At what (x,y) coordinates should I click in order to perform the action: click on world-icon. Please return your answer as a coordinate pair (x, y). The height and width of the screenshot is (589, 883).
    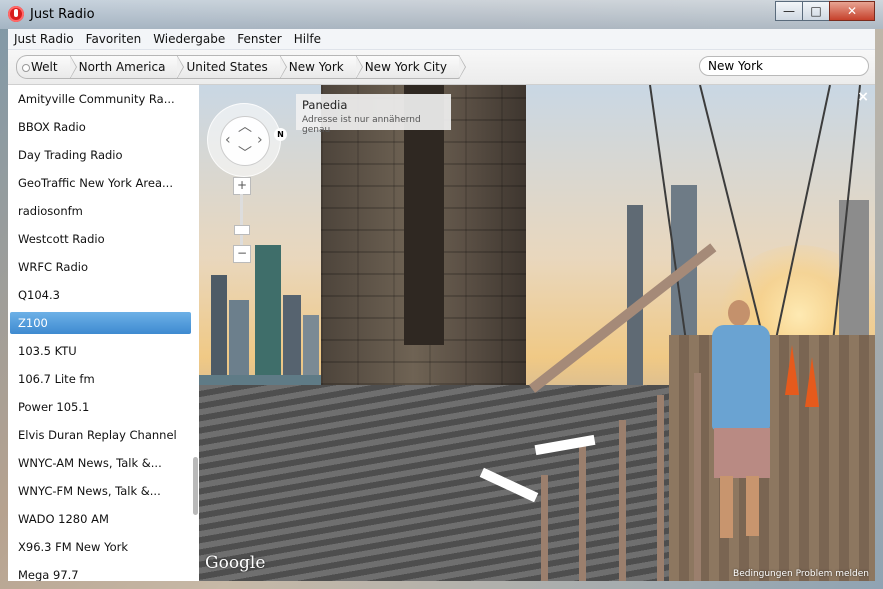
    Looking at the image, I should click on (26, 68).